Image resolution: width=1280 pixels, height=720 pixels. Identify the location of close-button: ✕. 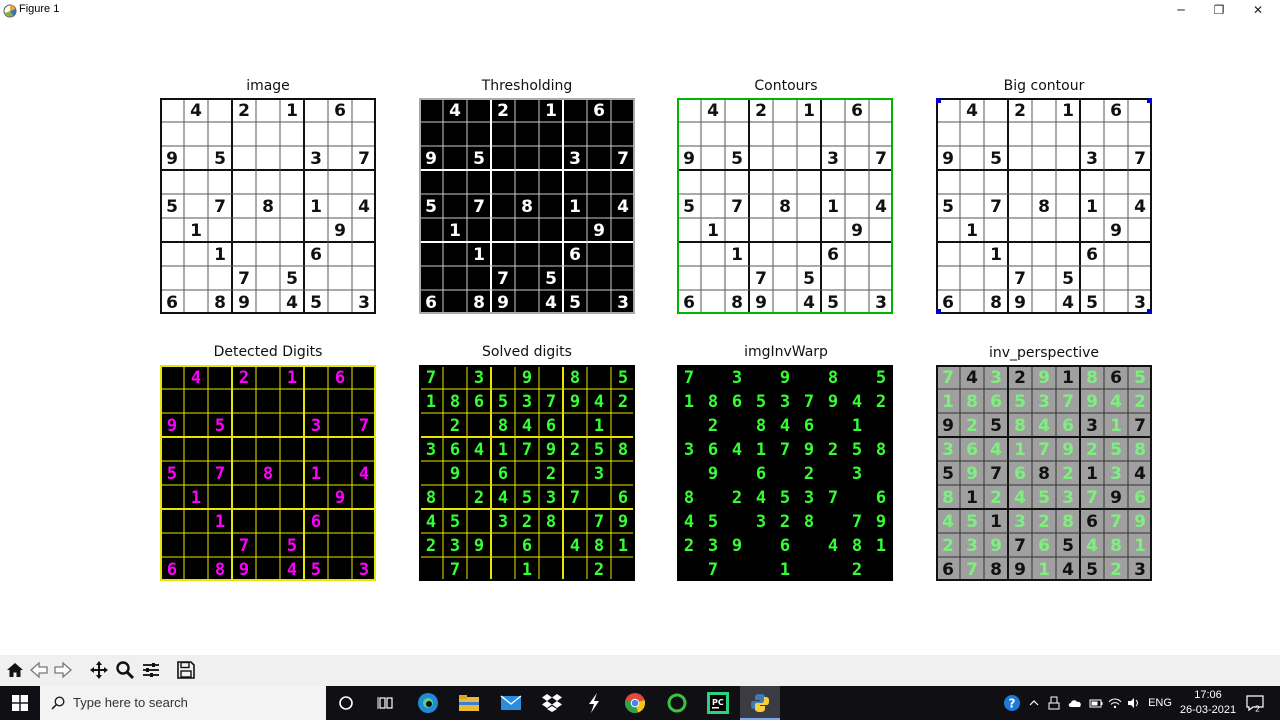
(1258, 10).